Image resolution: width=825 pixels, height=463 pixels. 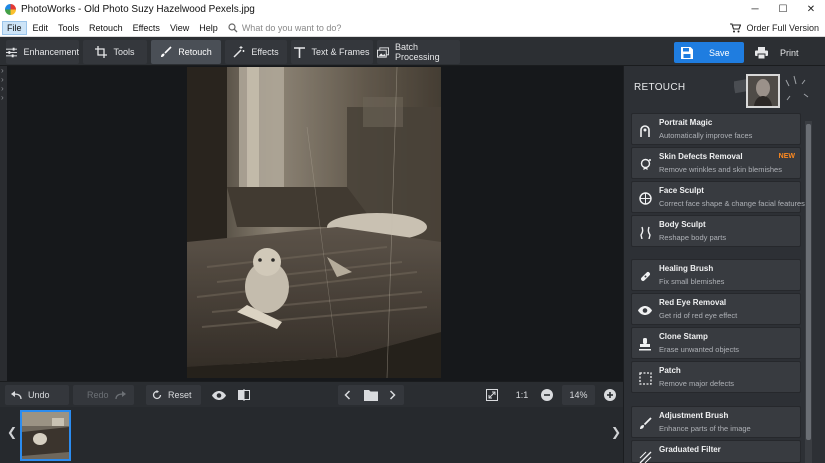 What do you see at coordinates (670, 370) in the screenshot?
I see `tool-title: Patch` at bounding box center [670, 370].